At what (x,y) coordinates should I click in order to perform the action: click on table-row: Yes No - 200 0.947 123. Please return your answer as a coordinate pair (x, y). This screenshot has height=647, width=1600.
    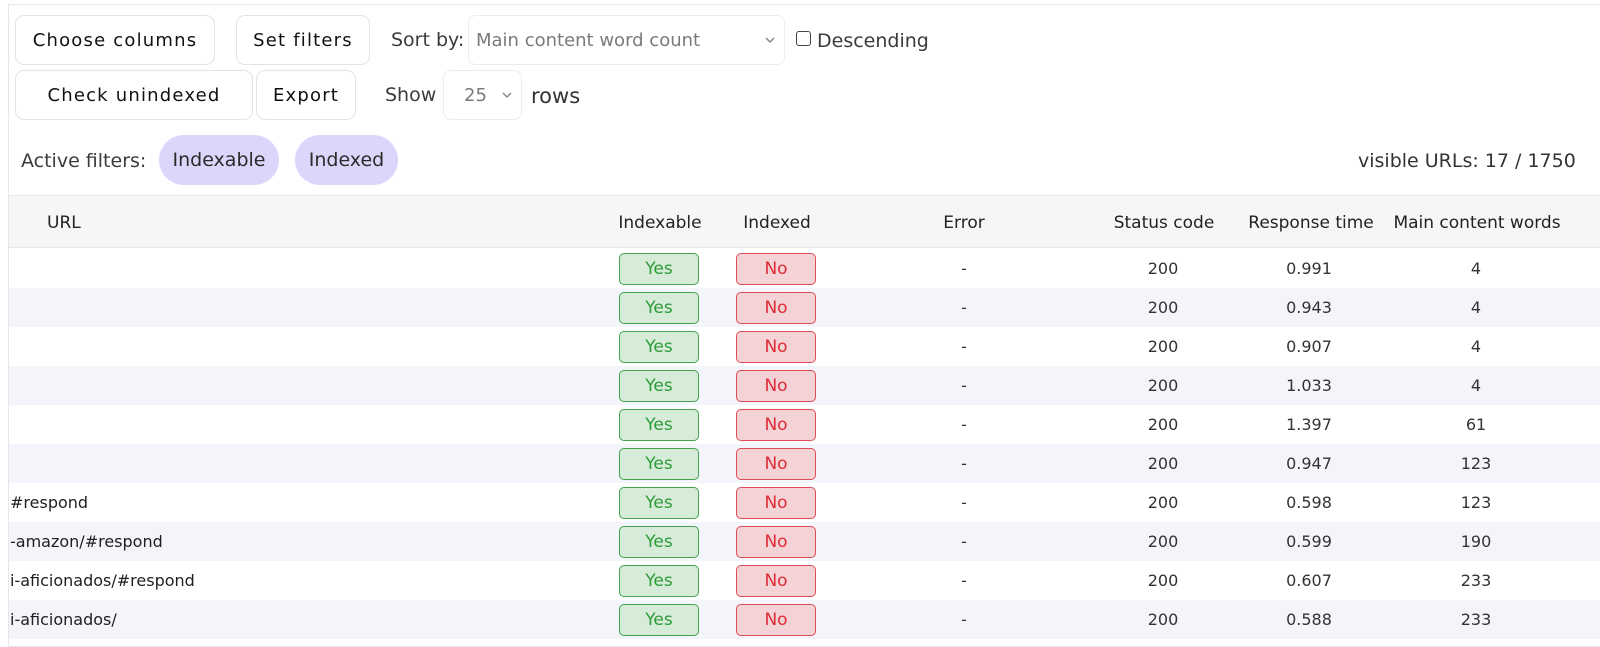
    Looking at the image, I should click on (804, 463).